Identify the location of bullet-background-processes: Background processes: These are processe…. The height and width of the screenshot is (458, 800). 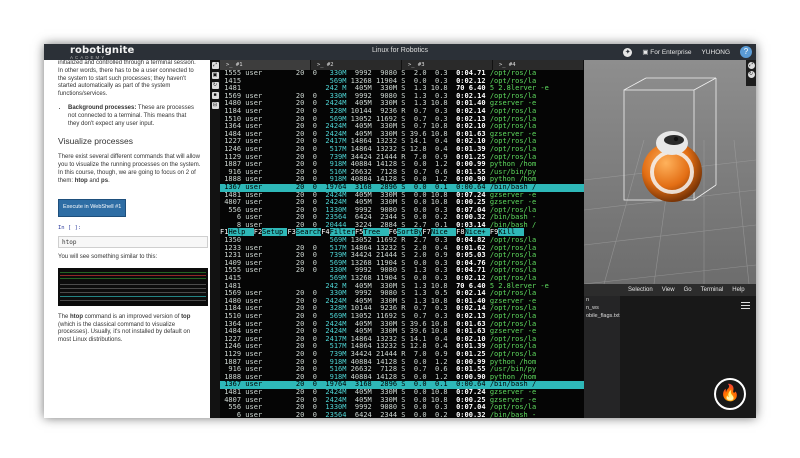
(132, 116).